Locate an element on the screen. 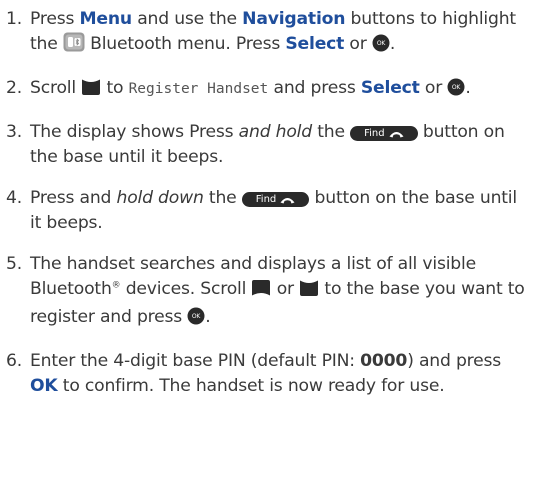 Image resolution: width=538 pixels, height=482 pixels. step-number: 2. is located at coordinates (14, 88).